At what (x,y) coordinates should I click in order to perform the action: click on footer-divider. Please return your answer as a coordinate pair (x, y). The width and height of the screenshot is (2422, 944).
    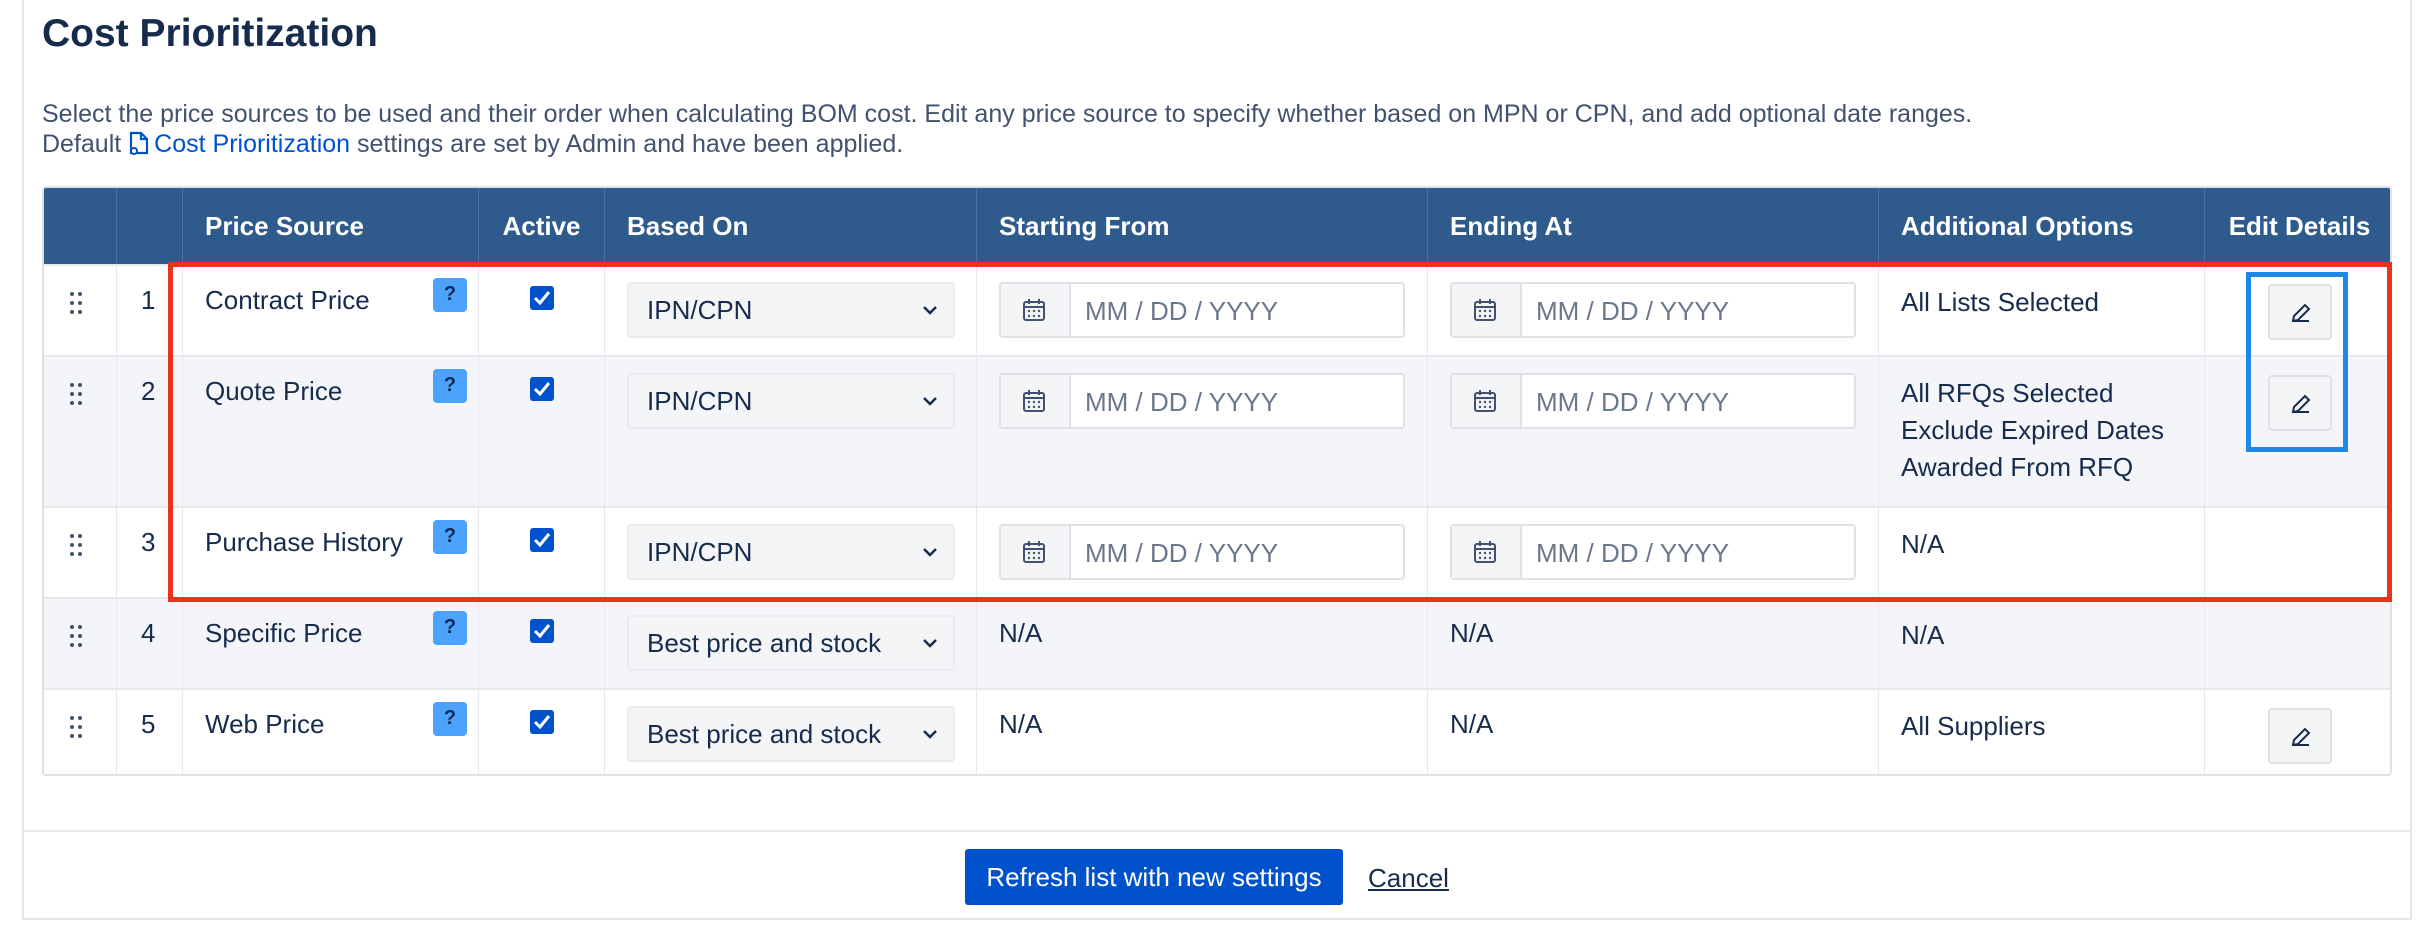
    Looking at the image, I should click on (1217, 831).